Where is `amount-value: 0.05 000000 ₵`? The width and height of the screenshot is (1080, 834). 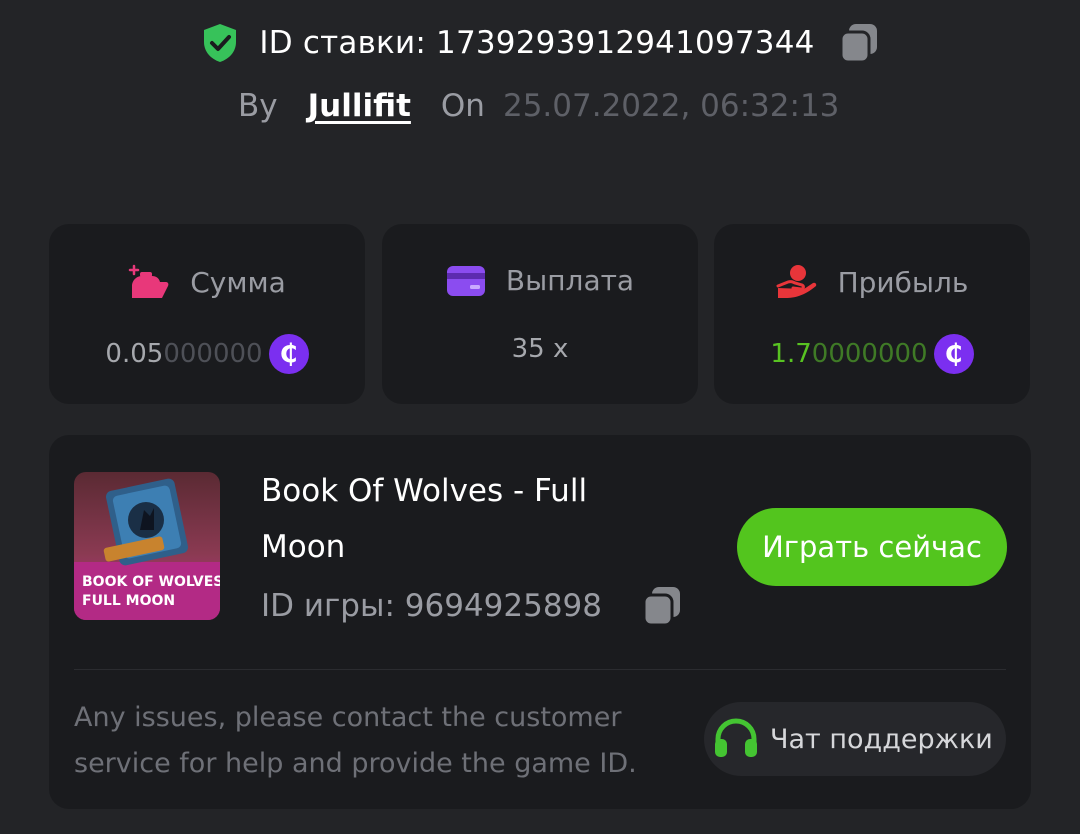 amount-value: 0.05 000000 ₵ is located at coordinates (207, 354).